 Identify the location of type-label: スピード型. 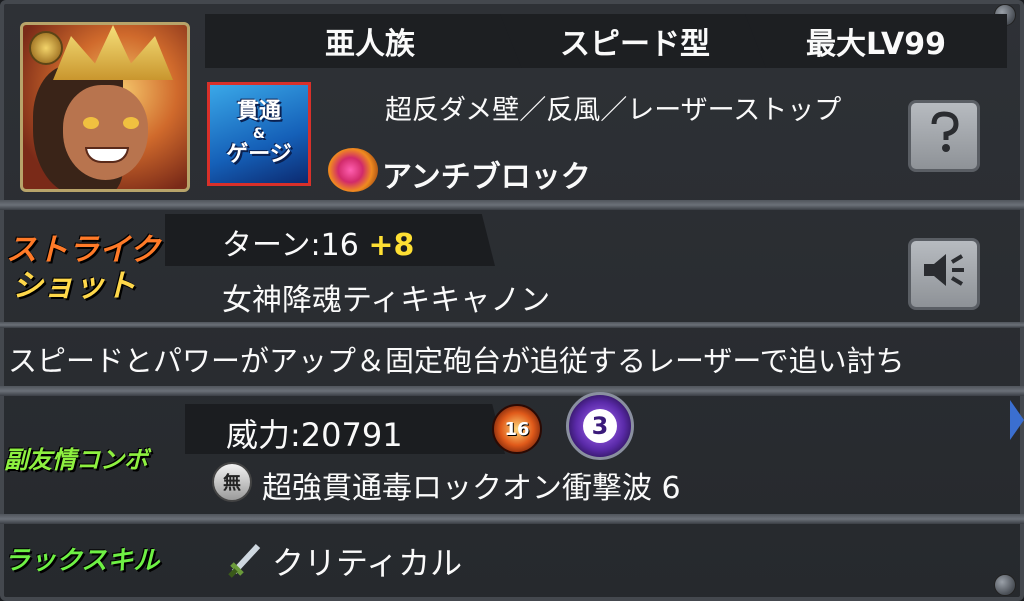
(635, 41).